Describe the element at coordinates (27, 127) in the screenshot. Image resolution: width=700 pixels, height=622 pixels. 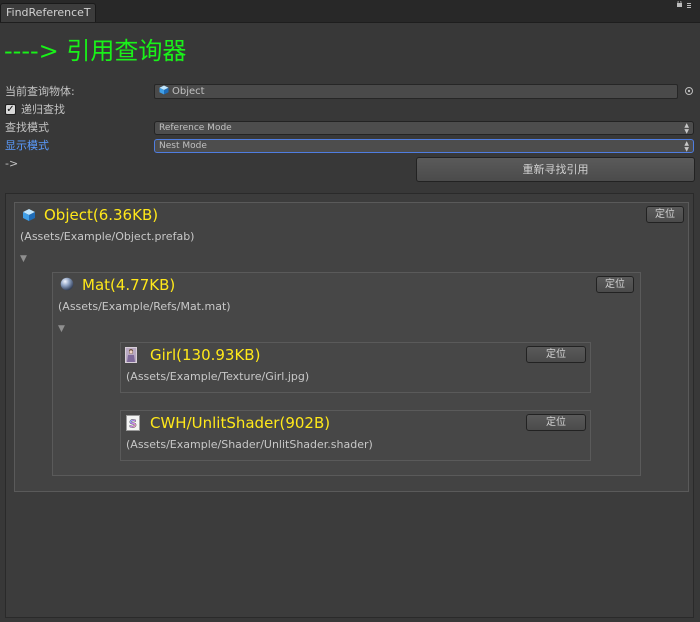
I see `search-mode-label: 查找模式` at that location.